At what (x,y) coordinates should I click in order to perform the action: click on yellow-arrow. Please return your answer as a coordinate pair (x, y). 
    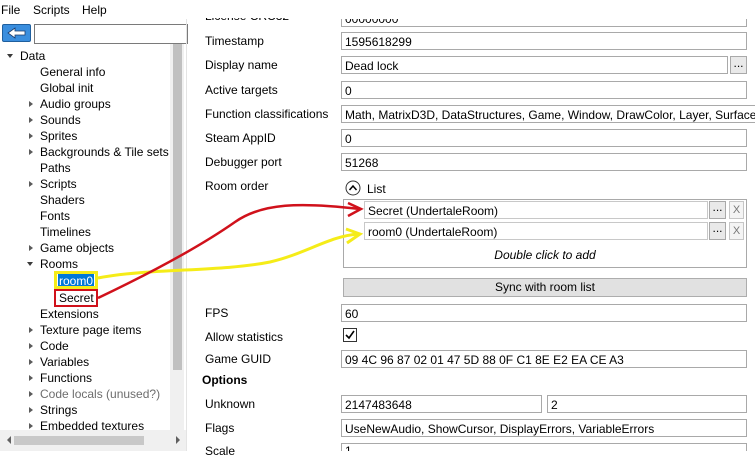
    Looking at the image, I should click on (230, 253).